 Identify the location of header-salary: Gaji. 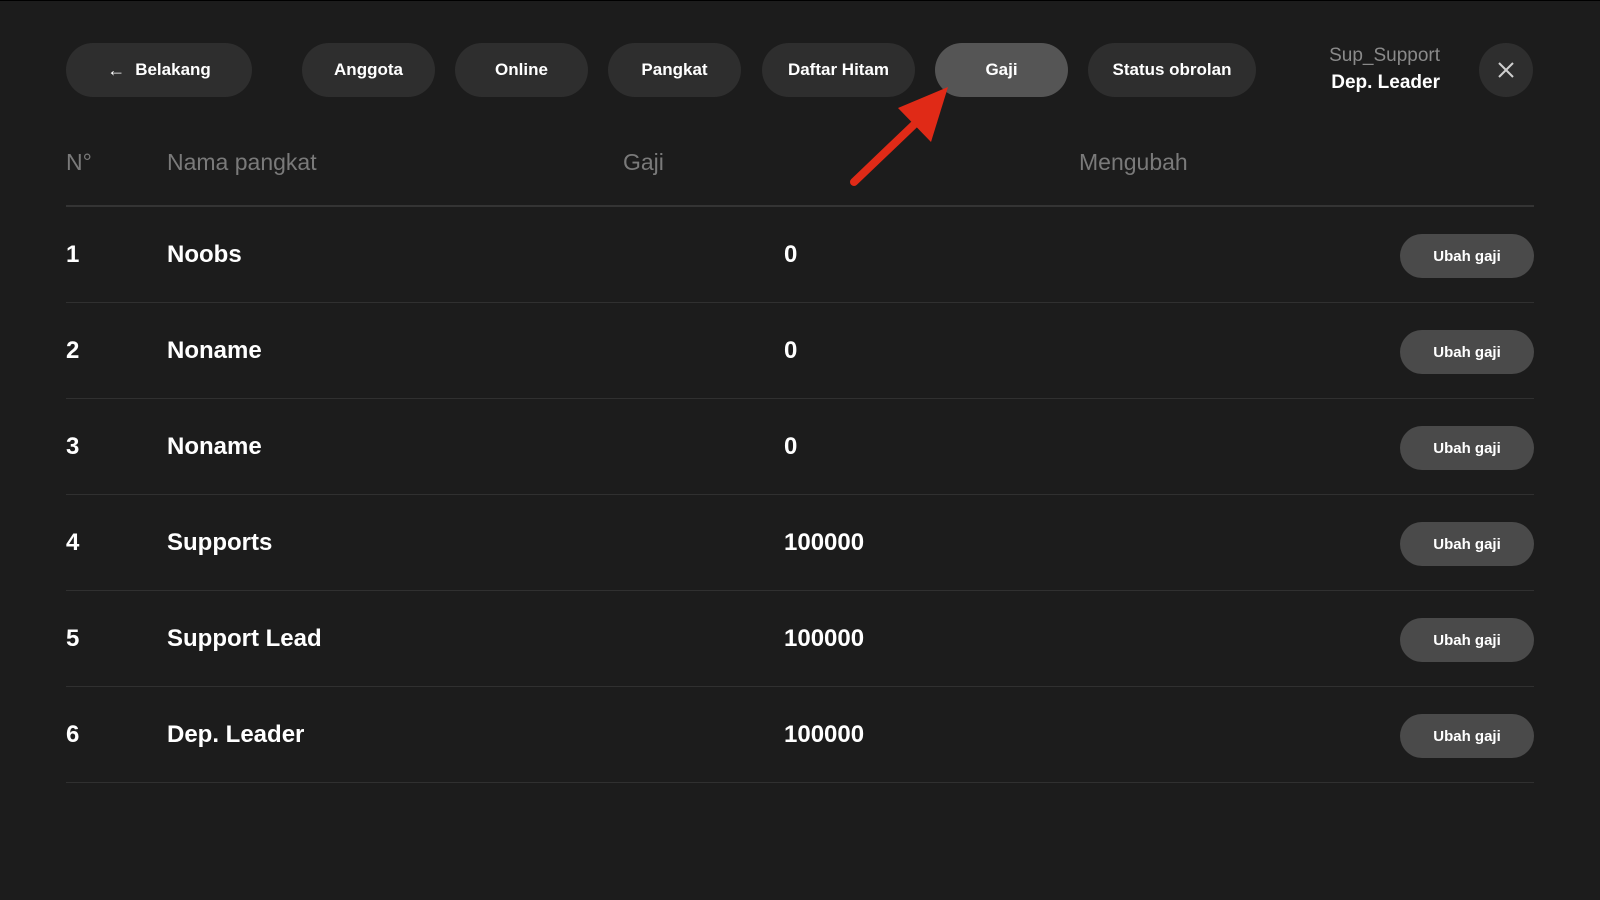
(643, 162).